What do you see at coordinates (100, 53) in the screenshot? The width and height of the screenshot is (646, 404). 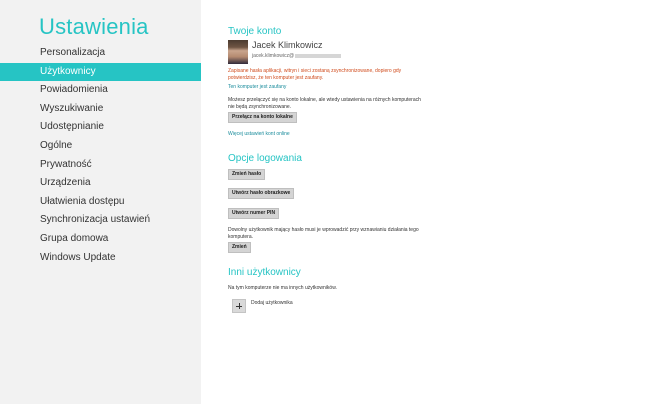 I see `nav-item-personalizacja: Personalizacja` at bounding box center [100, 53].